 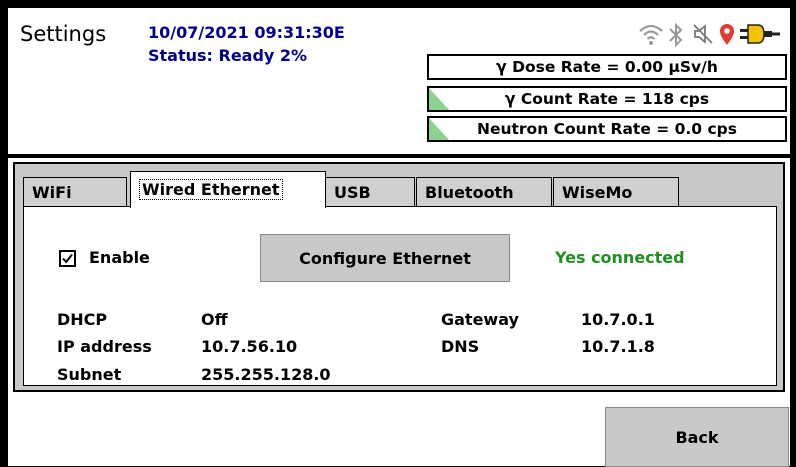 I want to click on configure-ethernet-label: Configure Ethernet, so click(x=385, y=258).